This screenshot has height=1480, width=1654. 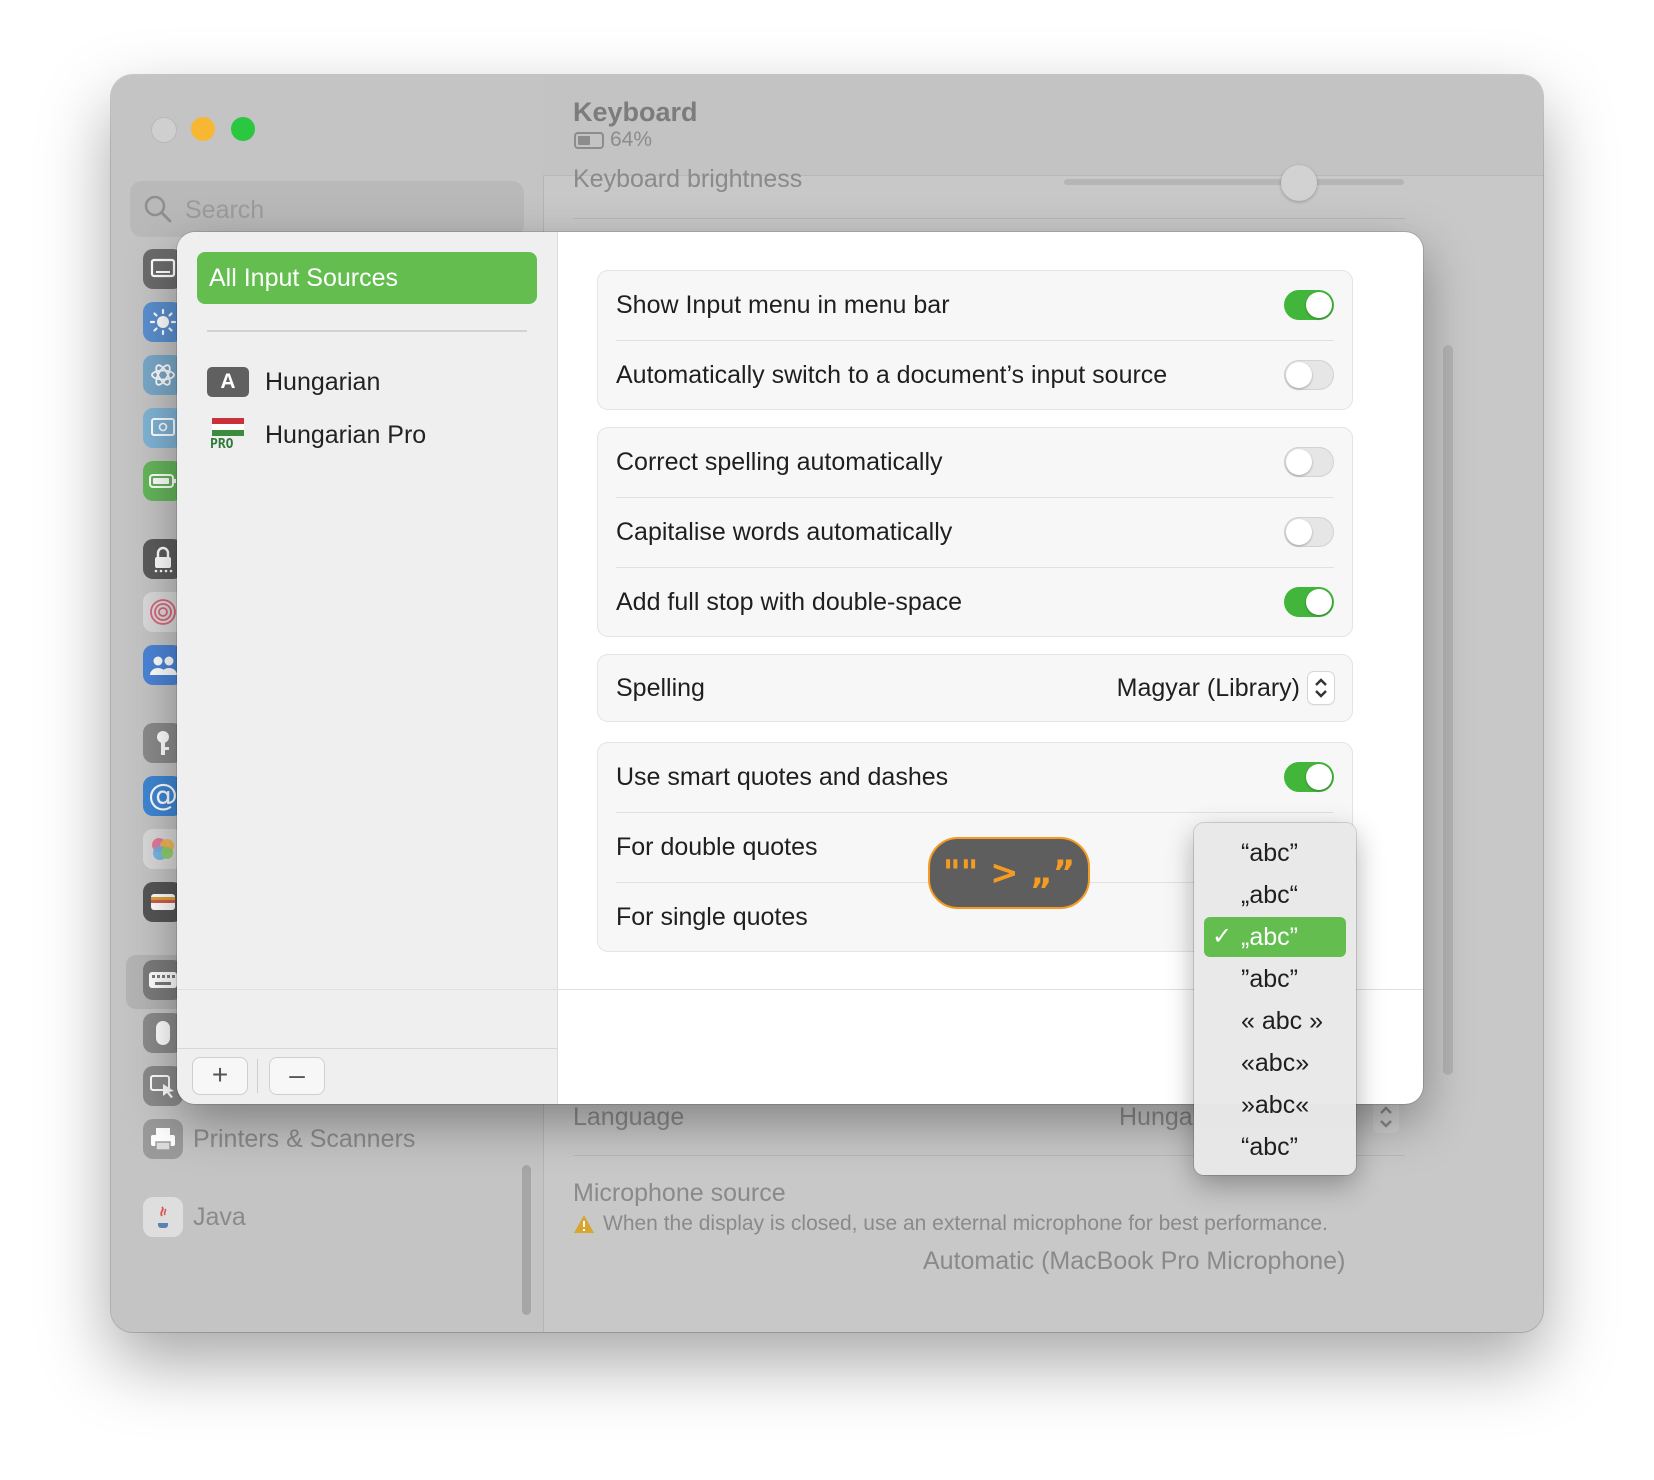 What do you see at coordinates (163, 1139) in the screenshot?
I see `printer-icon` at bounding box center [163, 1139].